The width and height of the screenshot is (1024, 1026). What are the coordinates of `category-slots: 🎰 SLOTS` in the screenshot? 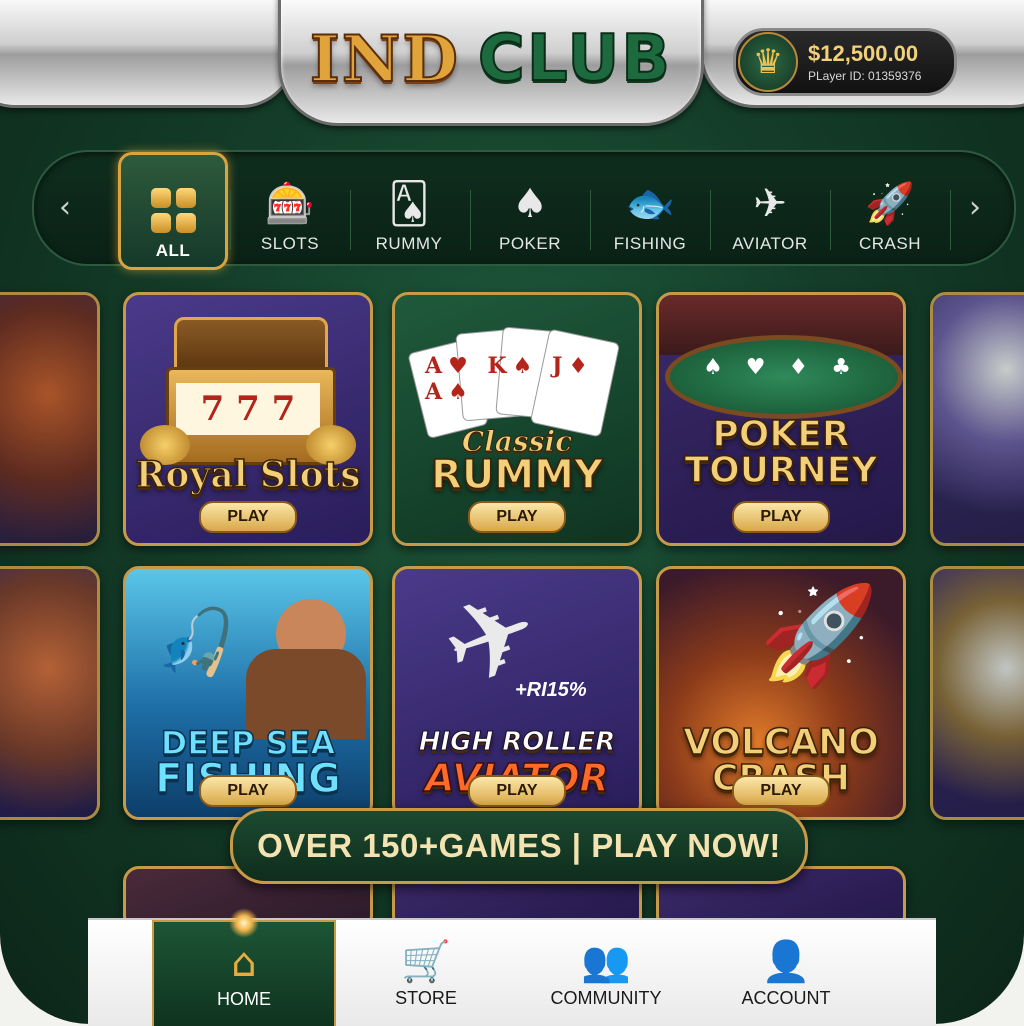 It's located at (290, 212).